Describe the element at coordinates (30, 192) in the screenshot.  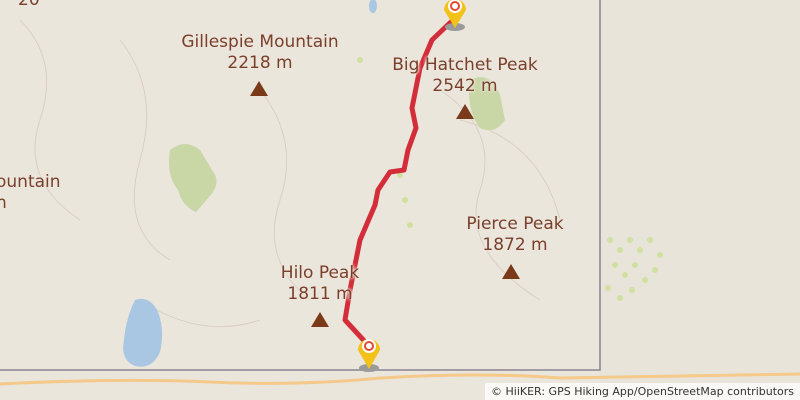
I see `peak-label-partial-left: ountain n` at that location.